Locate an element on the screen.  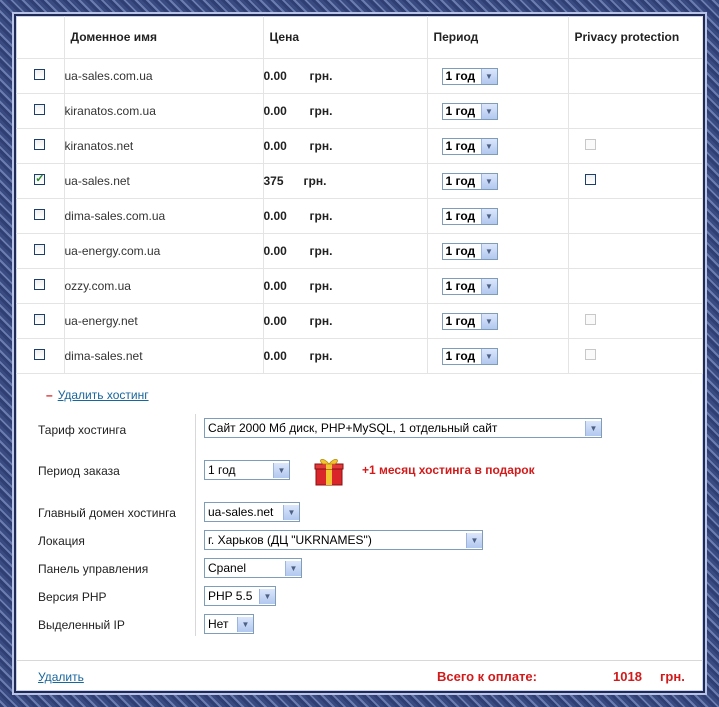
table-row: ua-energy.net 0.00 грн. 1 год ▼ is located at coordinates (359, 321).